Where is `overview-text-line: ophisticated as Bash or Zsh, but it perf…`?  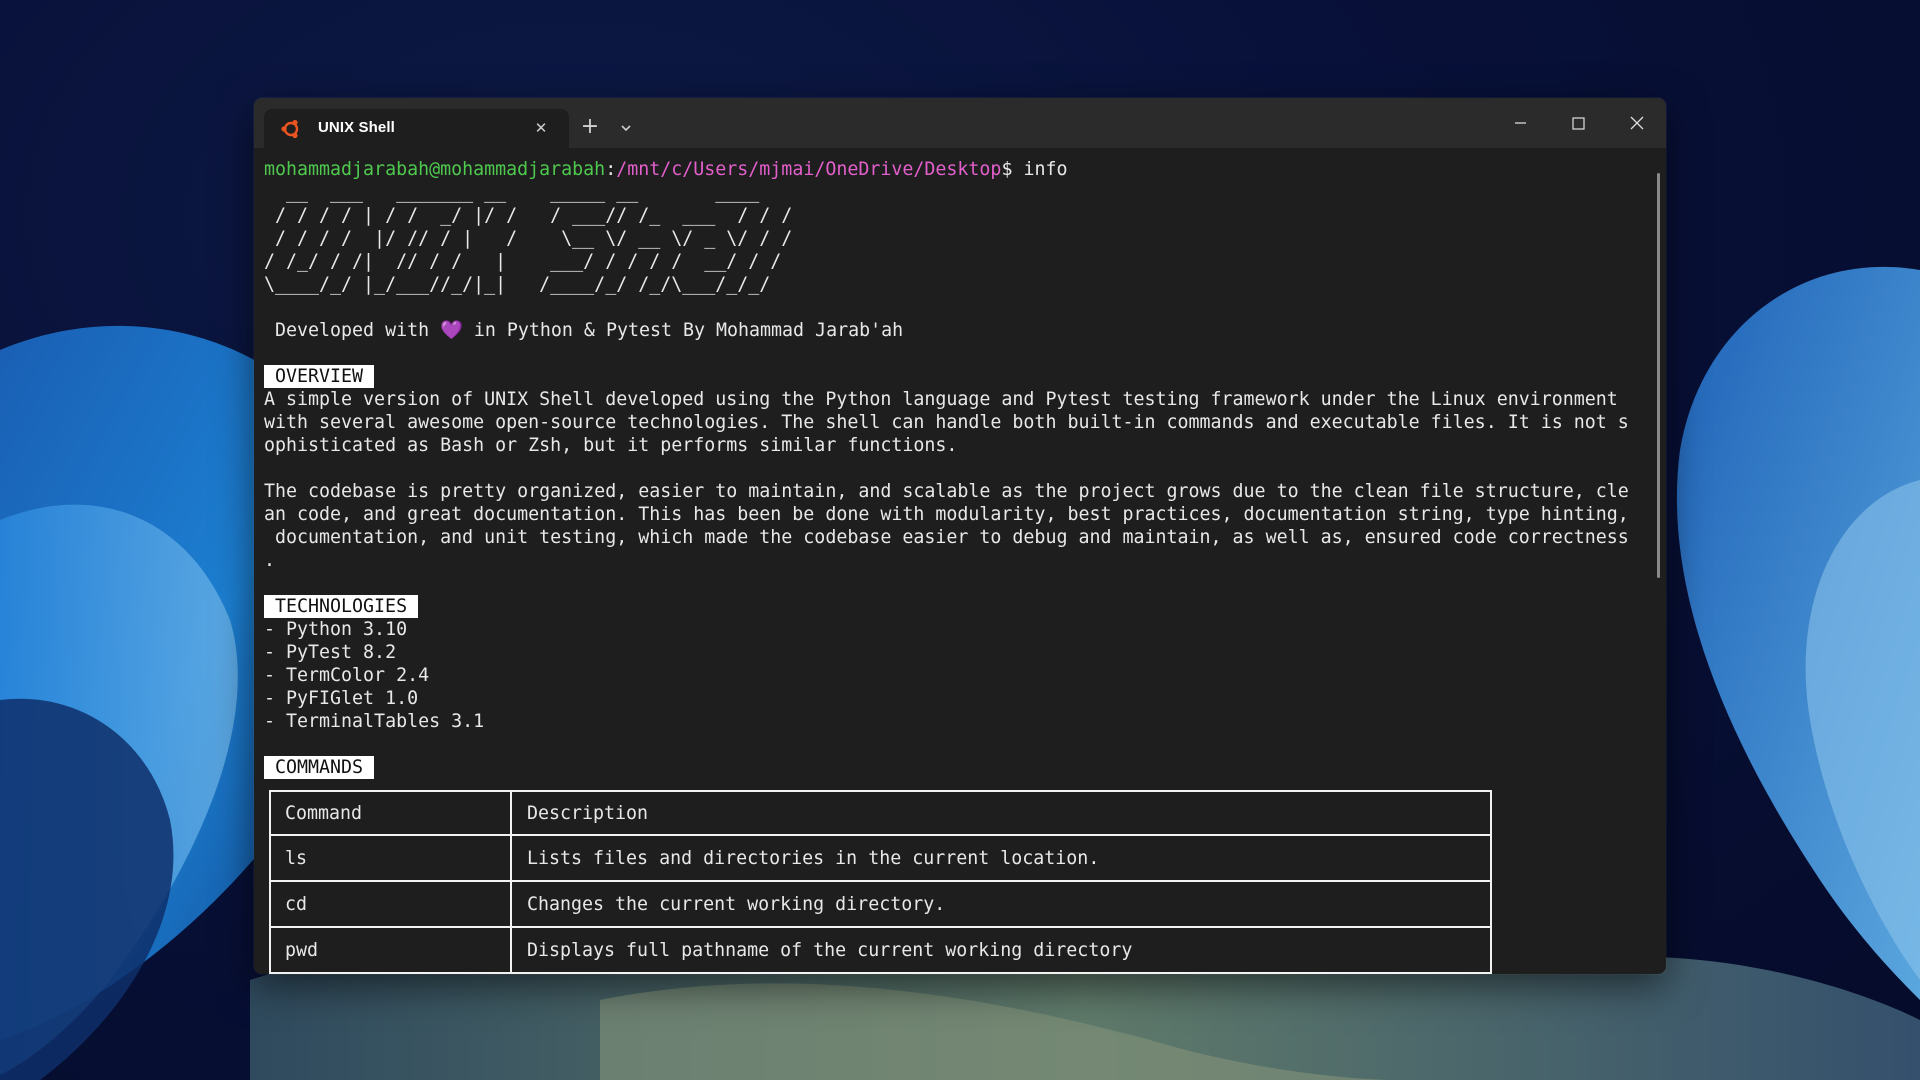 overview-text-line: ophisticated as Bash or Zsh, but it perf… is located at coordinates (611, 445).